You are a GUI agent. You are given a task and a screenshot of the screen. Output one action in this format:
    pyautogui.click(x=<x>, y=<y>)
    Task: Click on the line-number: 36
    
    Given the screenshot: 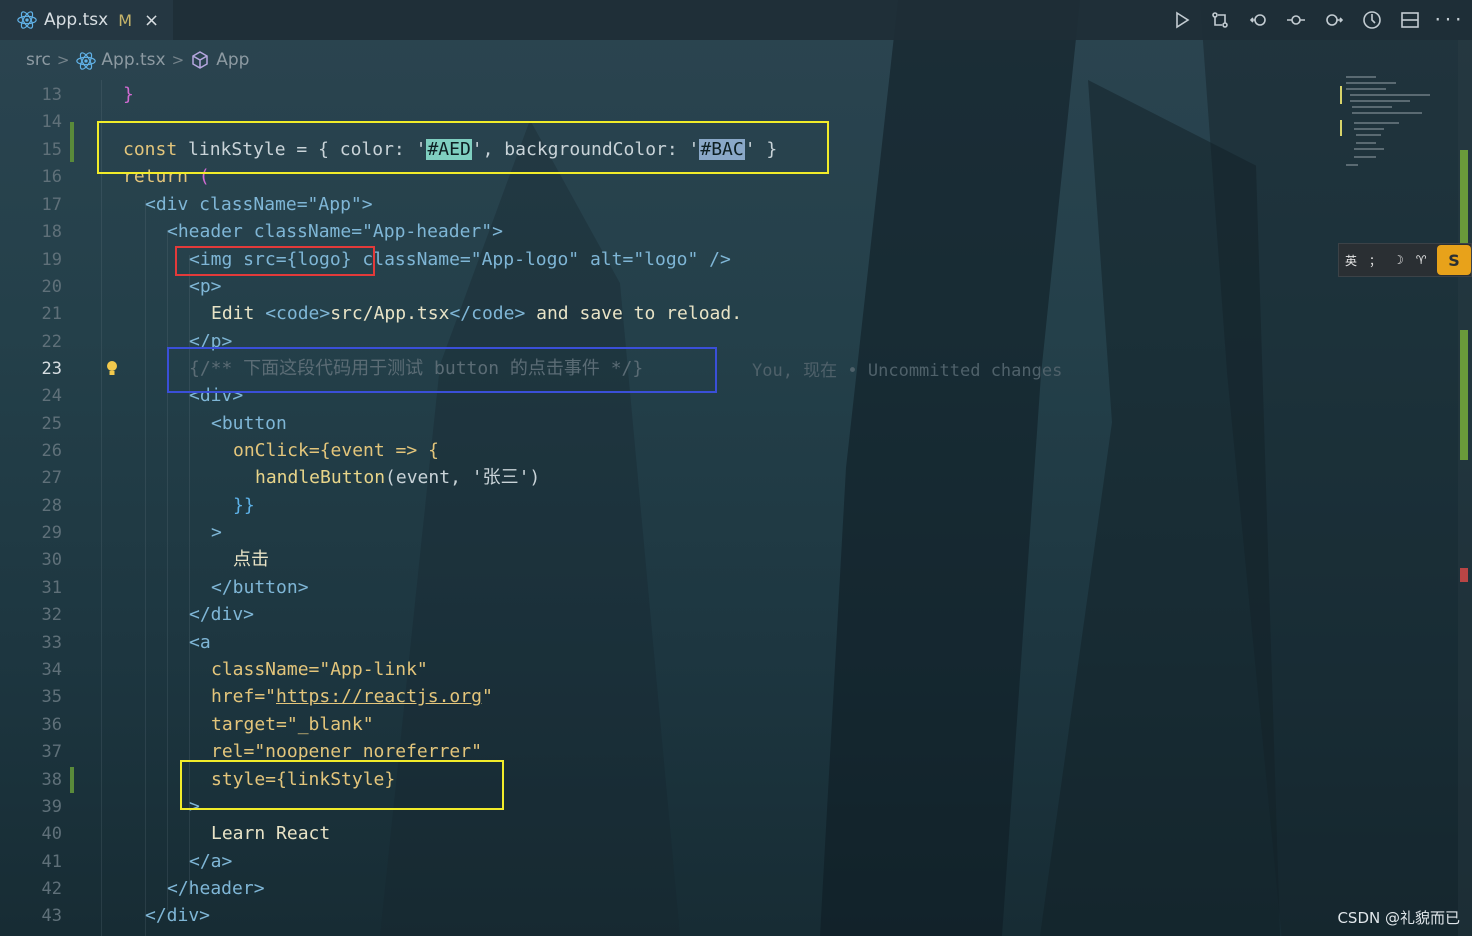 What is the action you would take?
    pyautogui.click(x=51, y=724)
    